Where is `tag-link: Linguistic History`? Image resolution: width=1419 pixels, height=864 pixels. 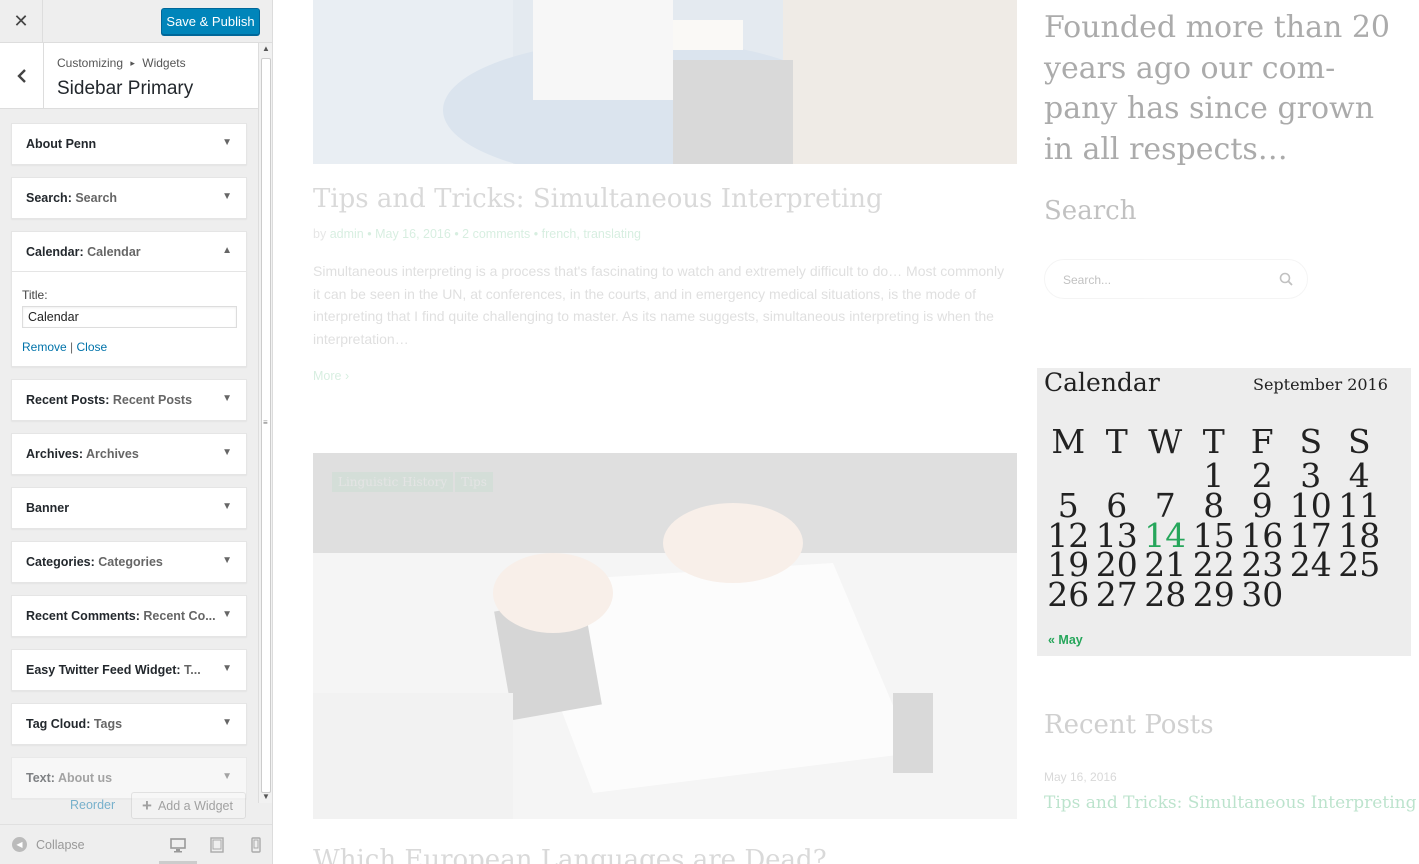
tag-link: Linguistic History is located at coordinates (393, 482).